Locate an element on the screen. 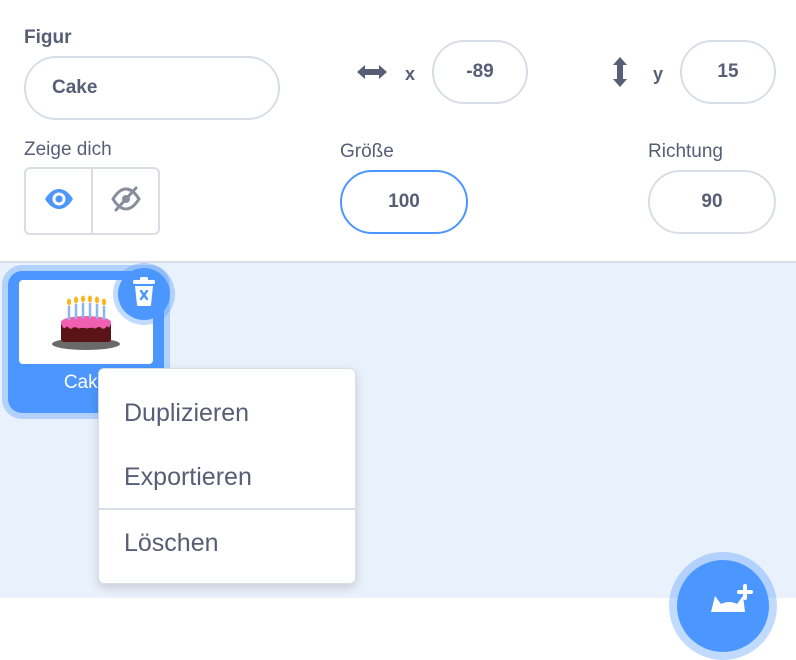 This screenshot has height=660, width=796. hide-button is located at coordinates (124, 201).